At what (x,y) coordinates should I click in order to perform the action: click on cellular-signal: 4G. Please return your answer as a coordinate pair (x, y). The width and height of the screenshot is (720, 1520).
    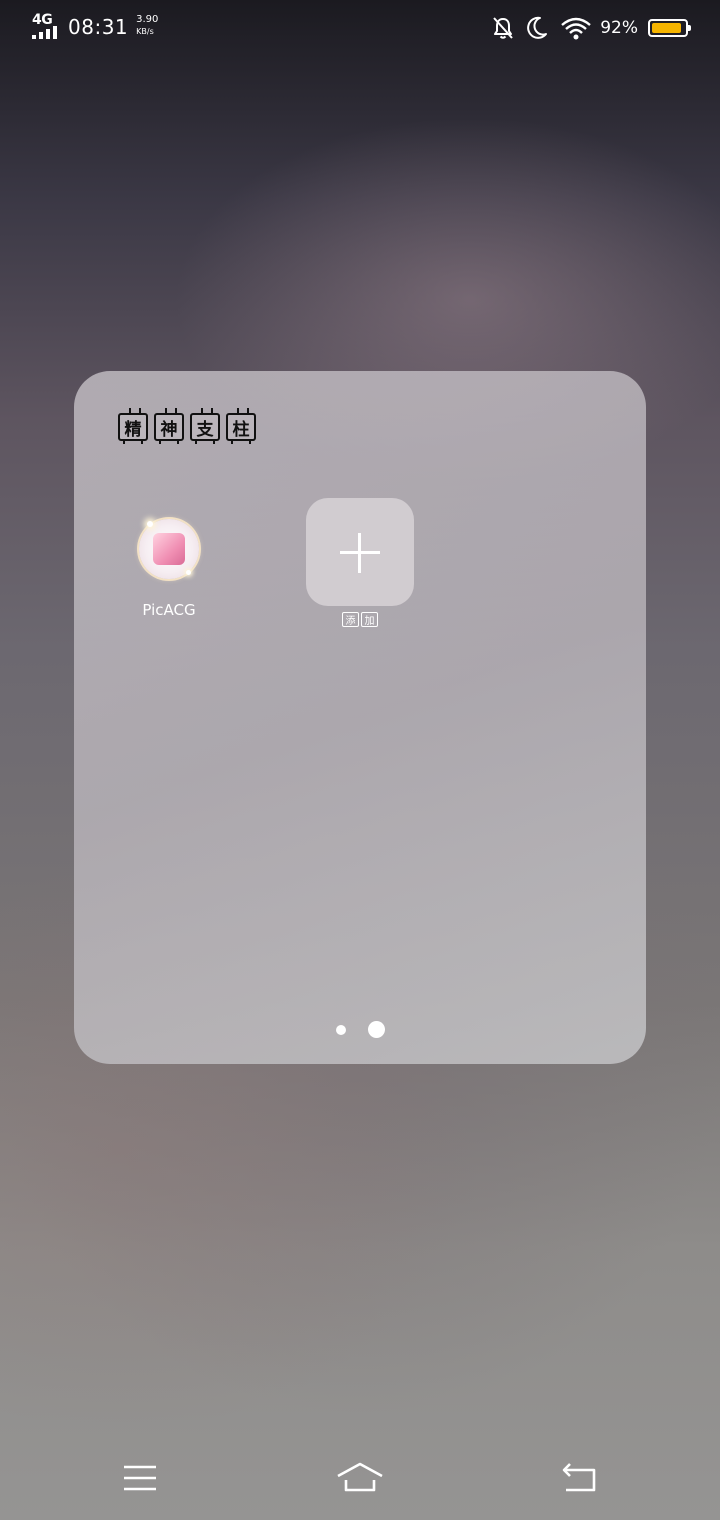
    Looking at the image, I should click on (47, 27).